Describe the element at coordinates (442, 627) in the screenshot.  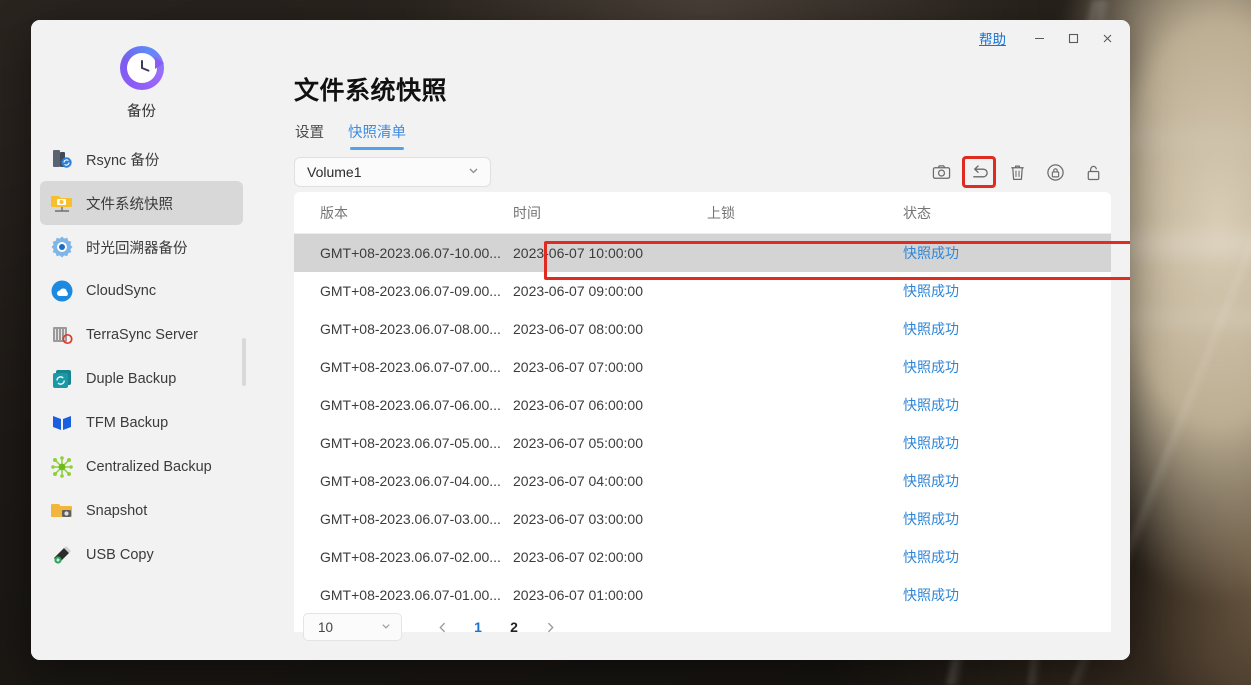
I see `chevron-left-icon` at that location.